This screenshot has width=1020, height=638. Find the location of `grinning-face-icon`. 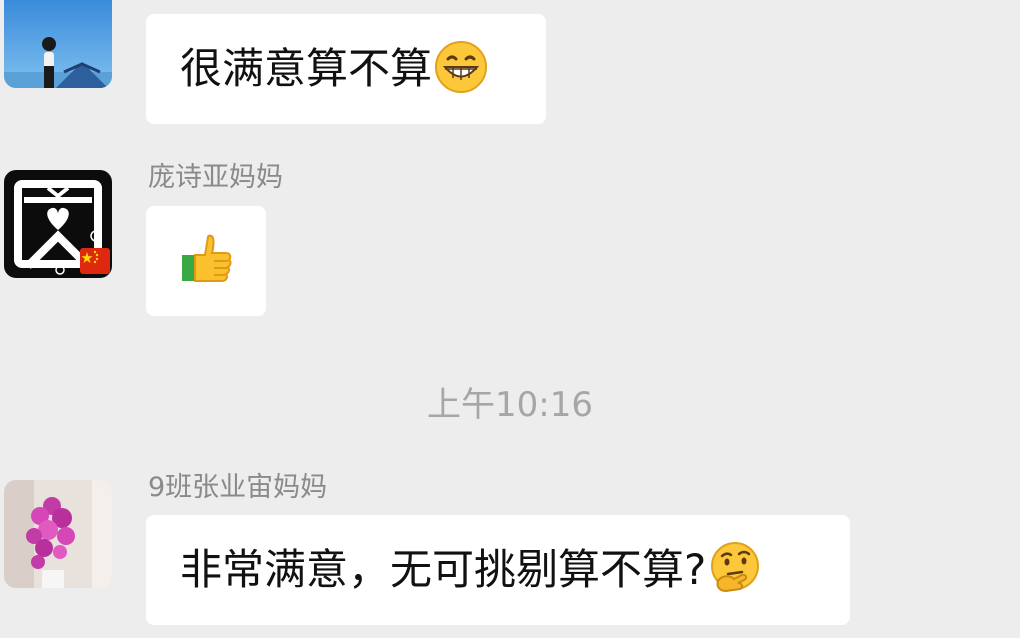

grinning-face-icon is located at coordinates (461, 69).